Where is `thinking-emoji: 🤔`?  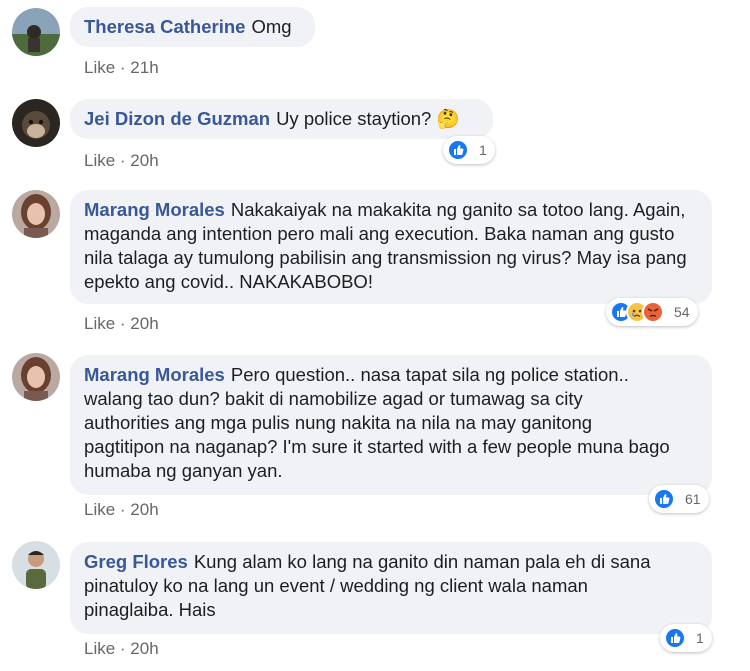 thinking-emoji: 🤔 is located at coordinates (448, 118).